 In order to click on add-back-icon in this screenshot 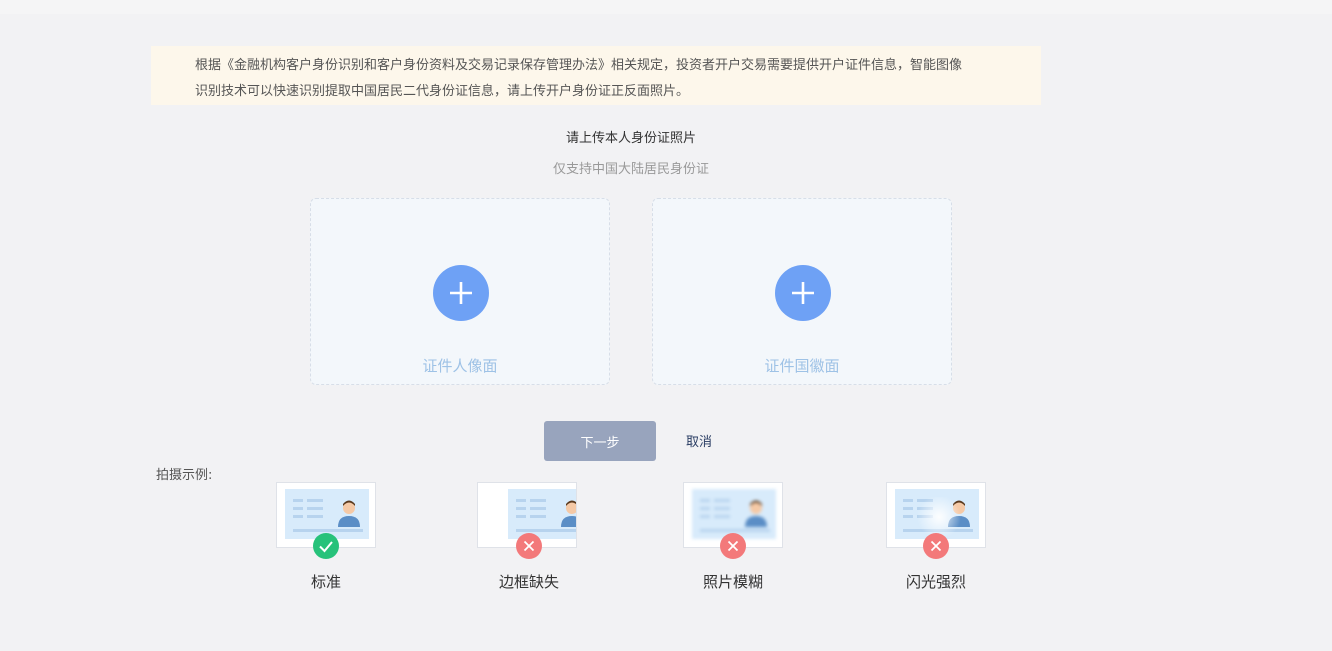, I will do `click(803, 293)`.